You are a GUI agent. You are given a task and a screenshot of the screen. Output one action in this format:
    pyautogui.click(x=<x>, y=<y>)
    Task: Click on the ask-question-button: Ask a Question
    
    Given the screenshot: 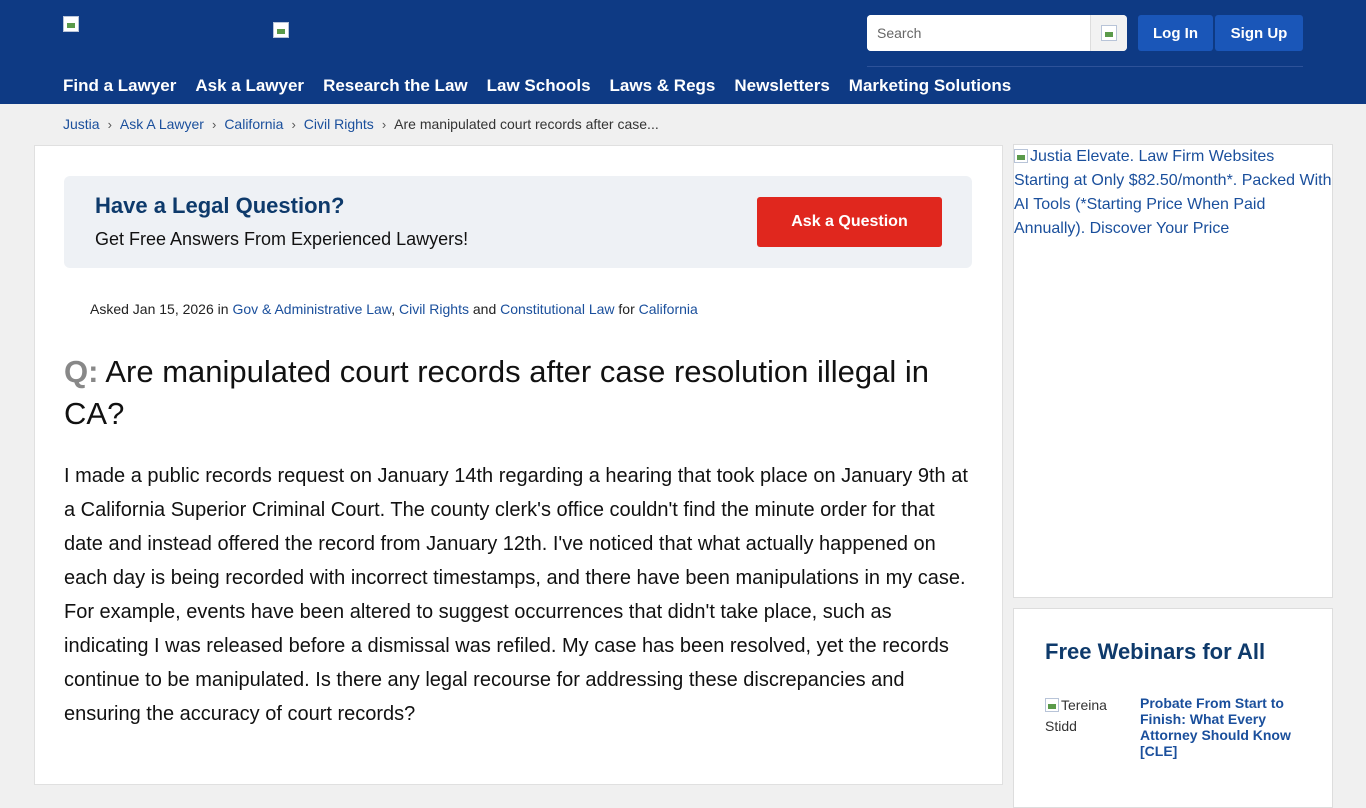 What is the action you would take?
    pyautogui.click(x=849, y=222)
    